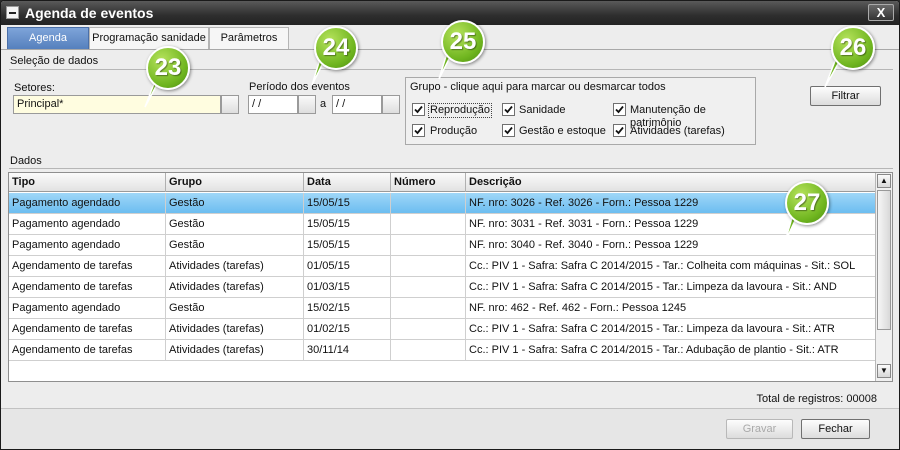  Describe the element at coordinates (454, 131) in the screenshot. I see `producao-label: Produção` at that location.